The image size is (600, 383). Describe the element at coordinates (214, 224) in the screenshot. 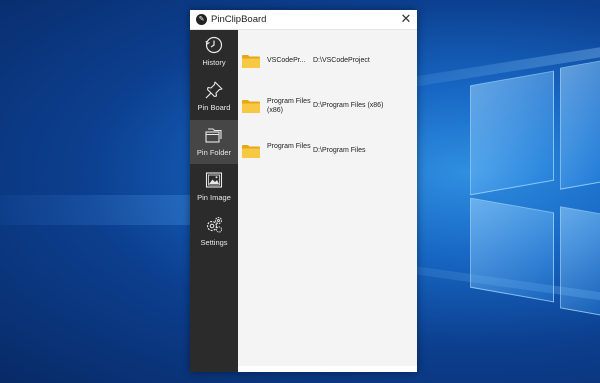

I see `gears-icon` at that location.